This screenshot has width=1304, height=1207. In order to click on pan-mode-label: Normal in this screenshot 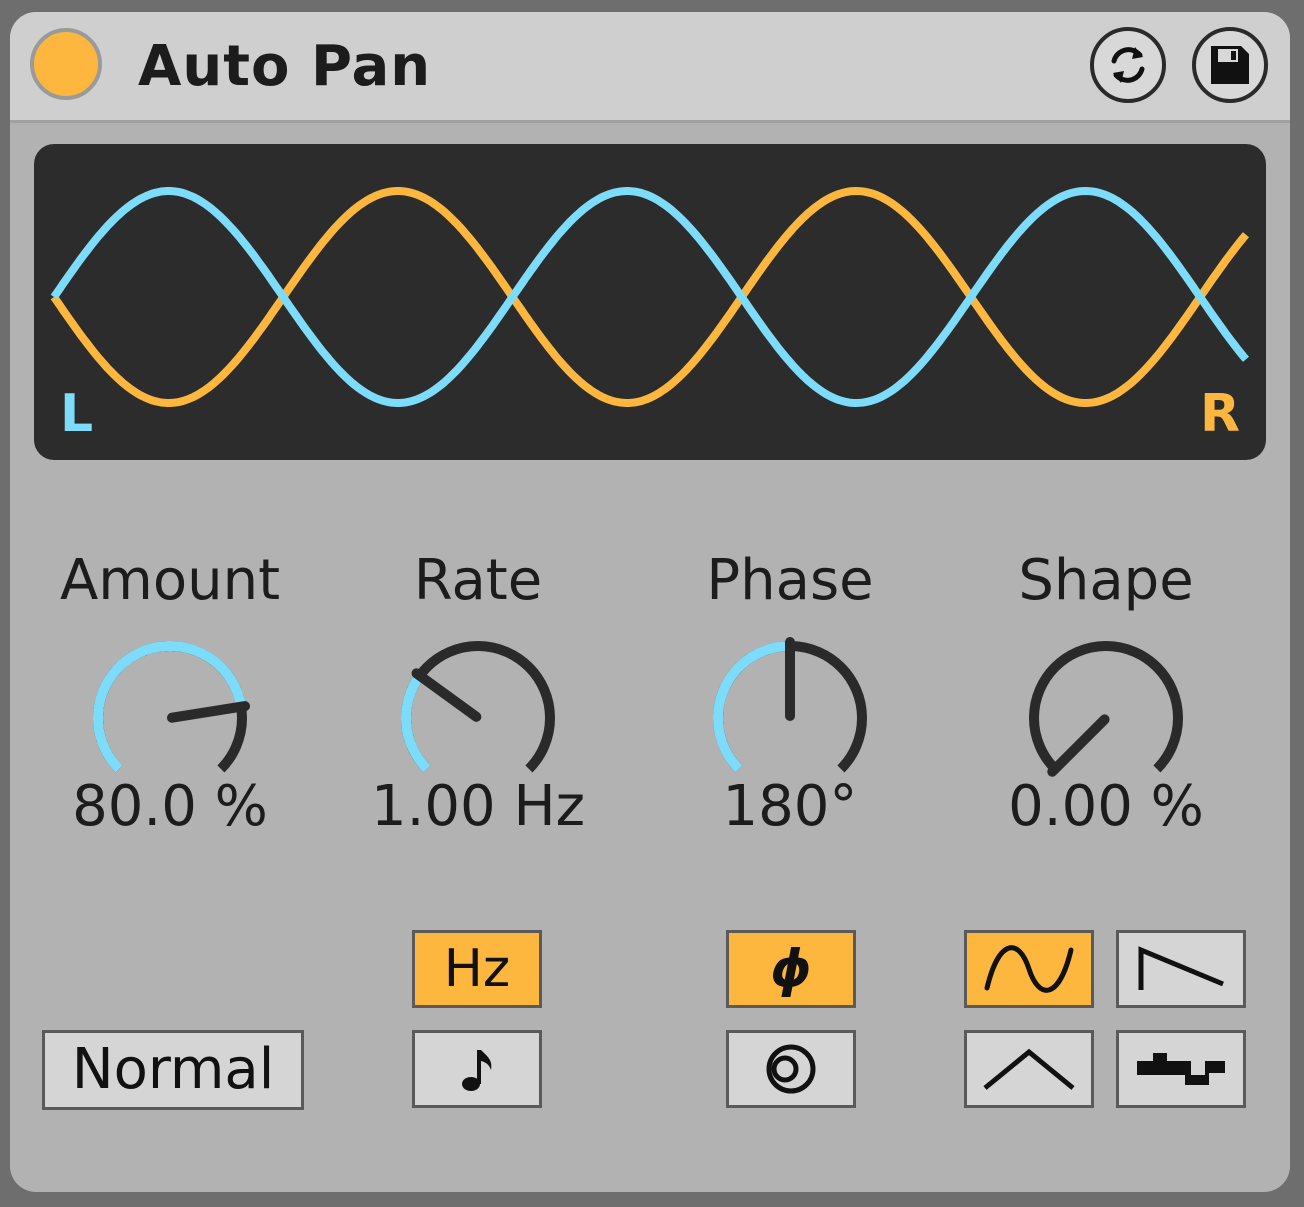, I will do `click(173, 1069)`.